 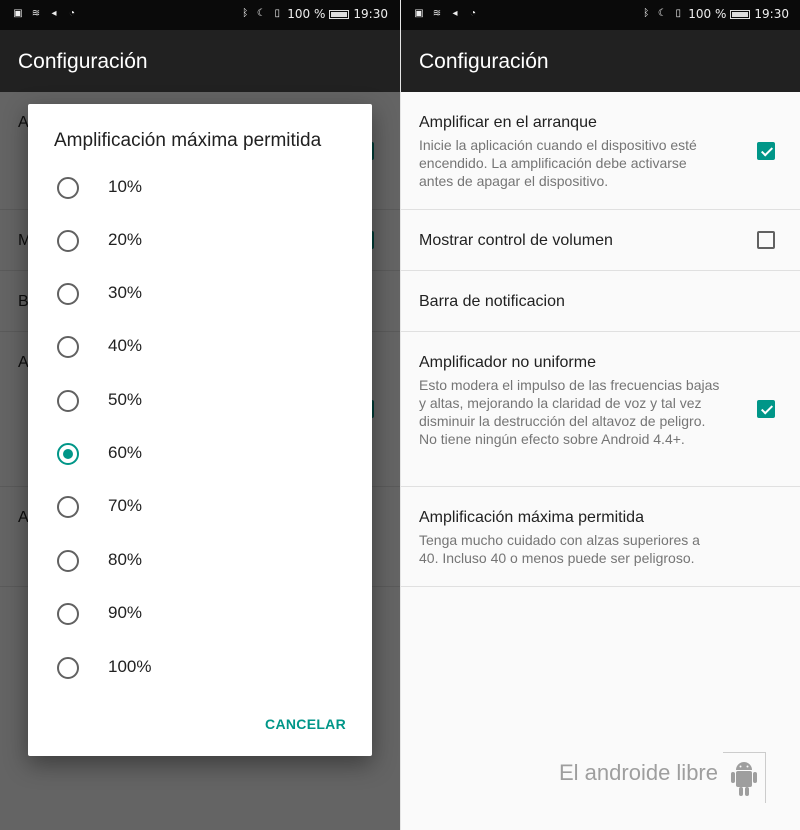 I want to click on option-label: 100%, so click(x=130, y=666).